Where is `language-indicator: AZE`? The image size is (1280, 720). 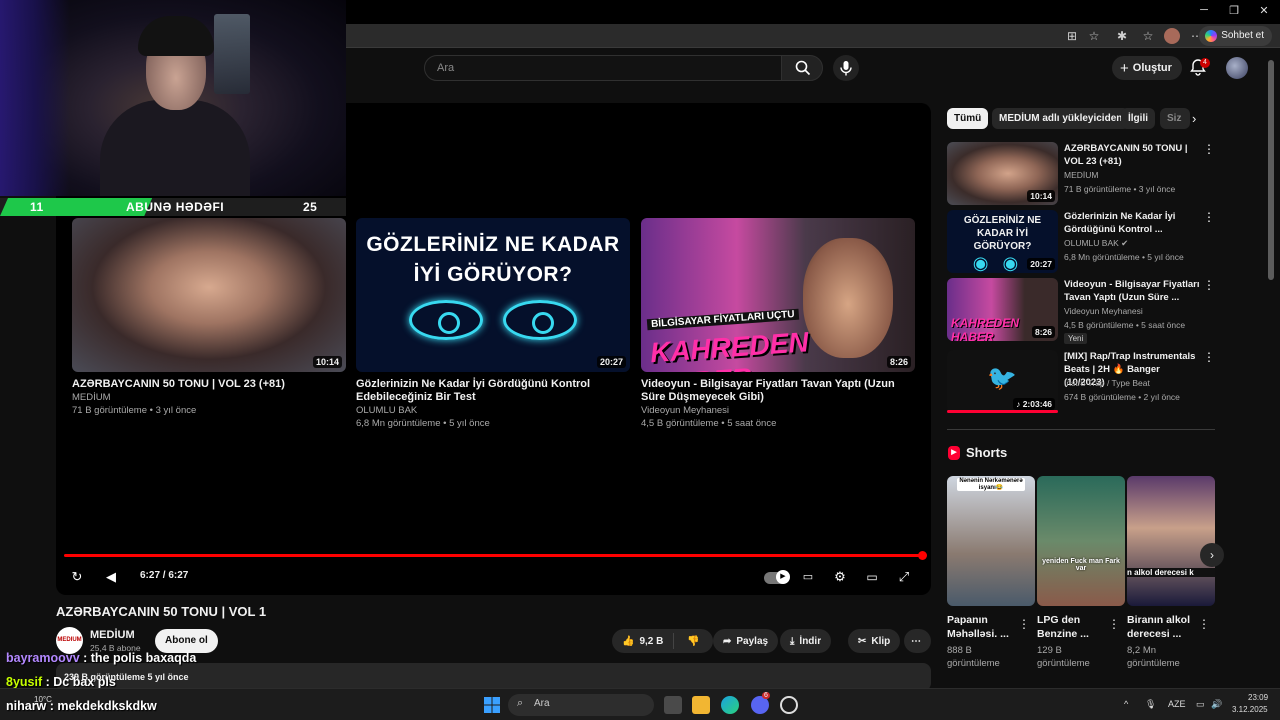
language-indicator: AZE is located at coordinates (1177, 704).